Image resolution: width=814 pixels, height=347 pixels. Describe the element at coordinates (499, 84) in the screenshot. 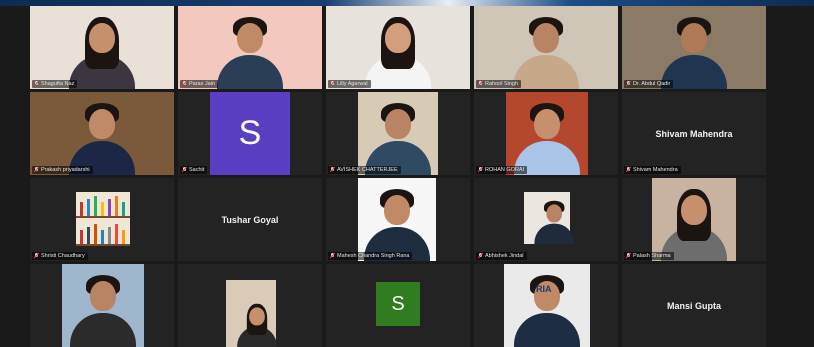

I see `participant-name-label: Rahool Singh` at that location.